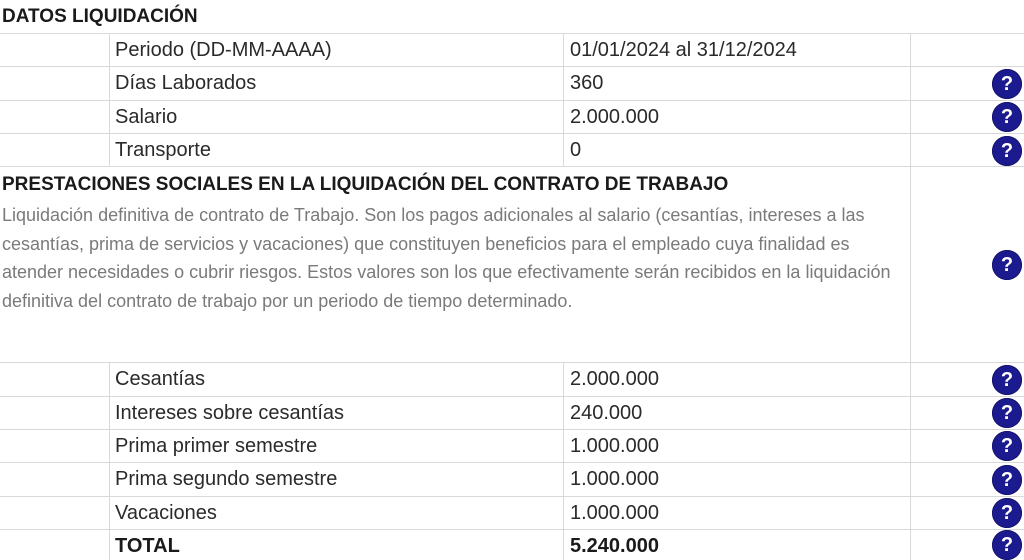  I want to click on total-help-icon: ?, so click(1007, 545).